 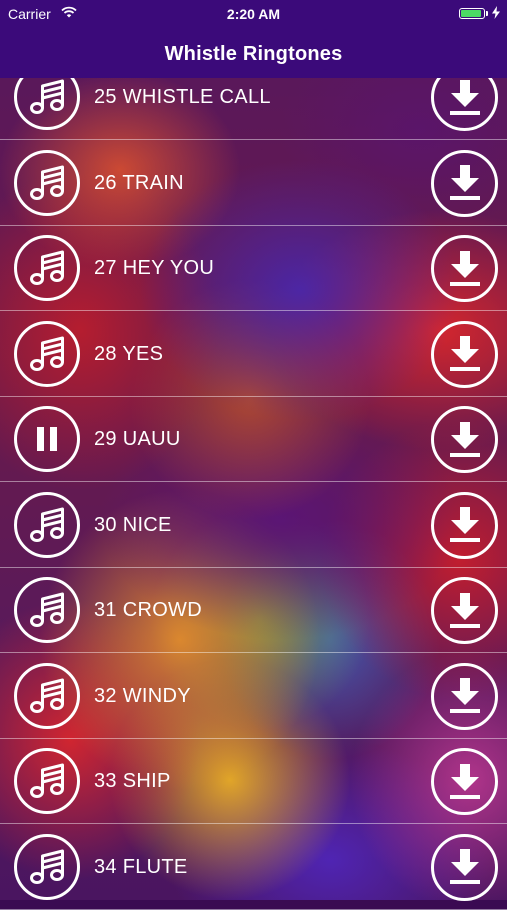 I want to click on ringtone-row: 27 HEY YOU, so click(x=253, y=268).